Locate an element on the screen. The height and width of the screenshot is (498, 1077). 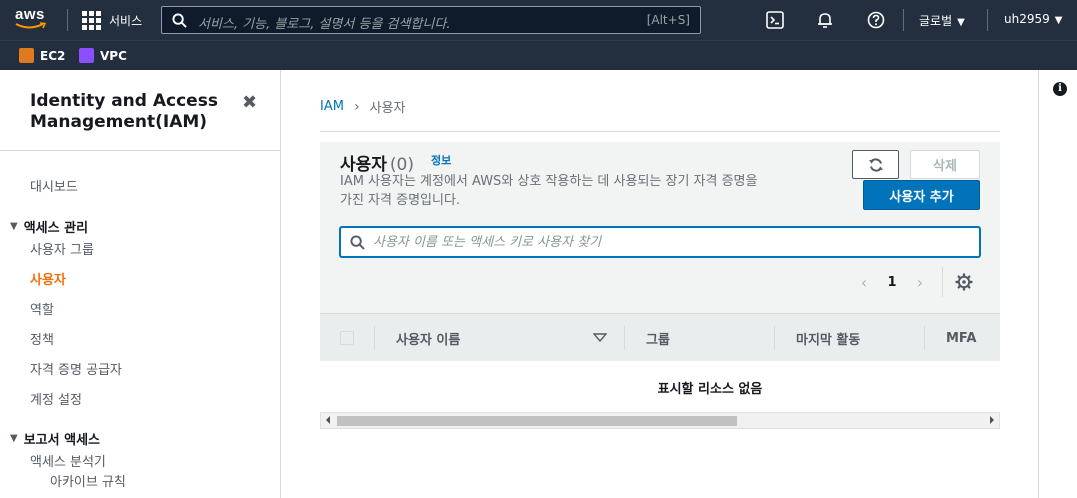
horizontal-scrollbar is located at coordinates (660, 420).